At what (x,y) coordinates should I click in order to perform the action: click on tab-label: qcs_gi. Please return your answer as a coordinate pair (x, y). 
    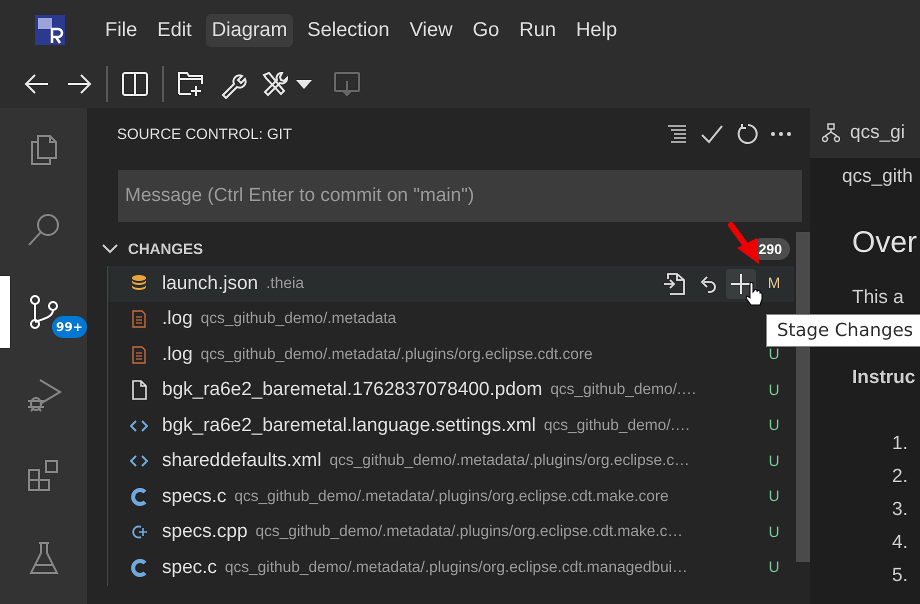
    Looking at the image, I should click on (877, 133).